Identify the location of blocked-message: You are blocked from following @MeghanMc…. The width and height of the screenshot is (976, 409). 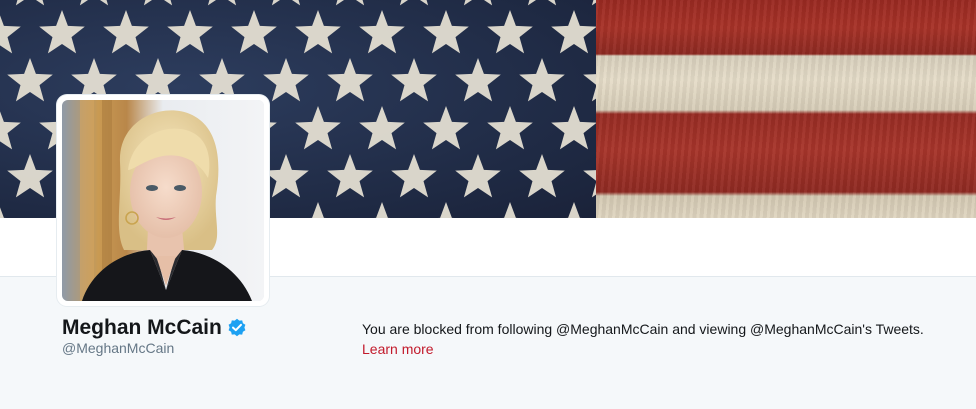
(643, 329).